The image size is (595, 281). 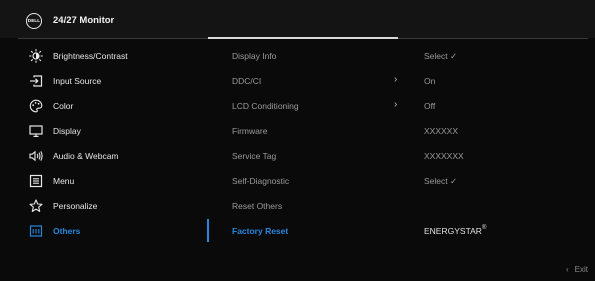 I want to click on sidebar-item-audio-webcam: Audio & Webcam, so click(x=102, y=156).